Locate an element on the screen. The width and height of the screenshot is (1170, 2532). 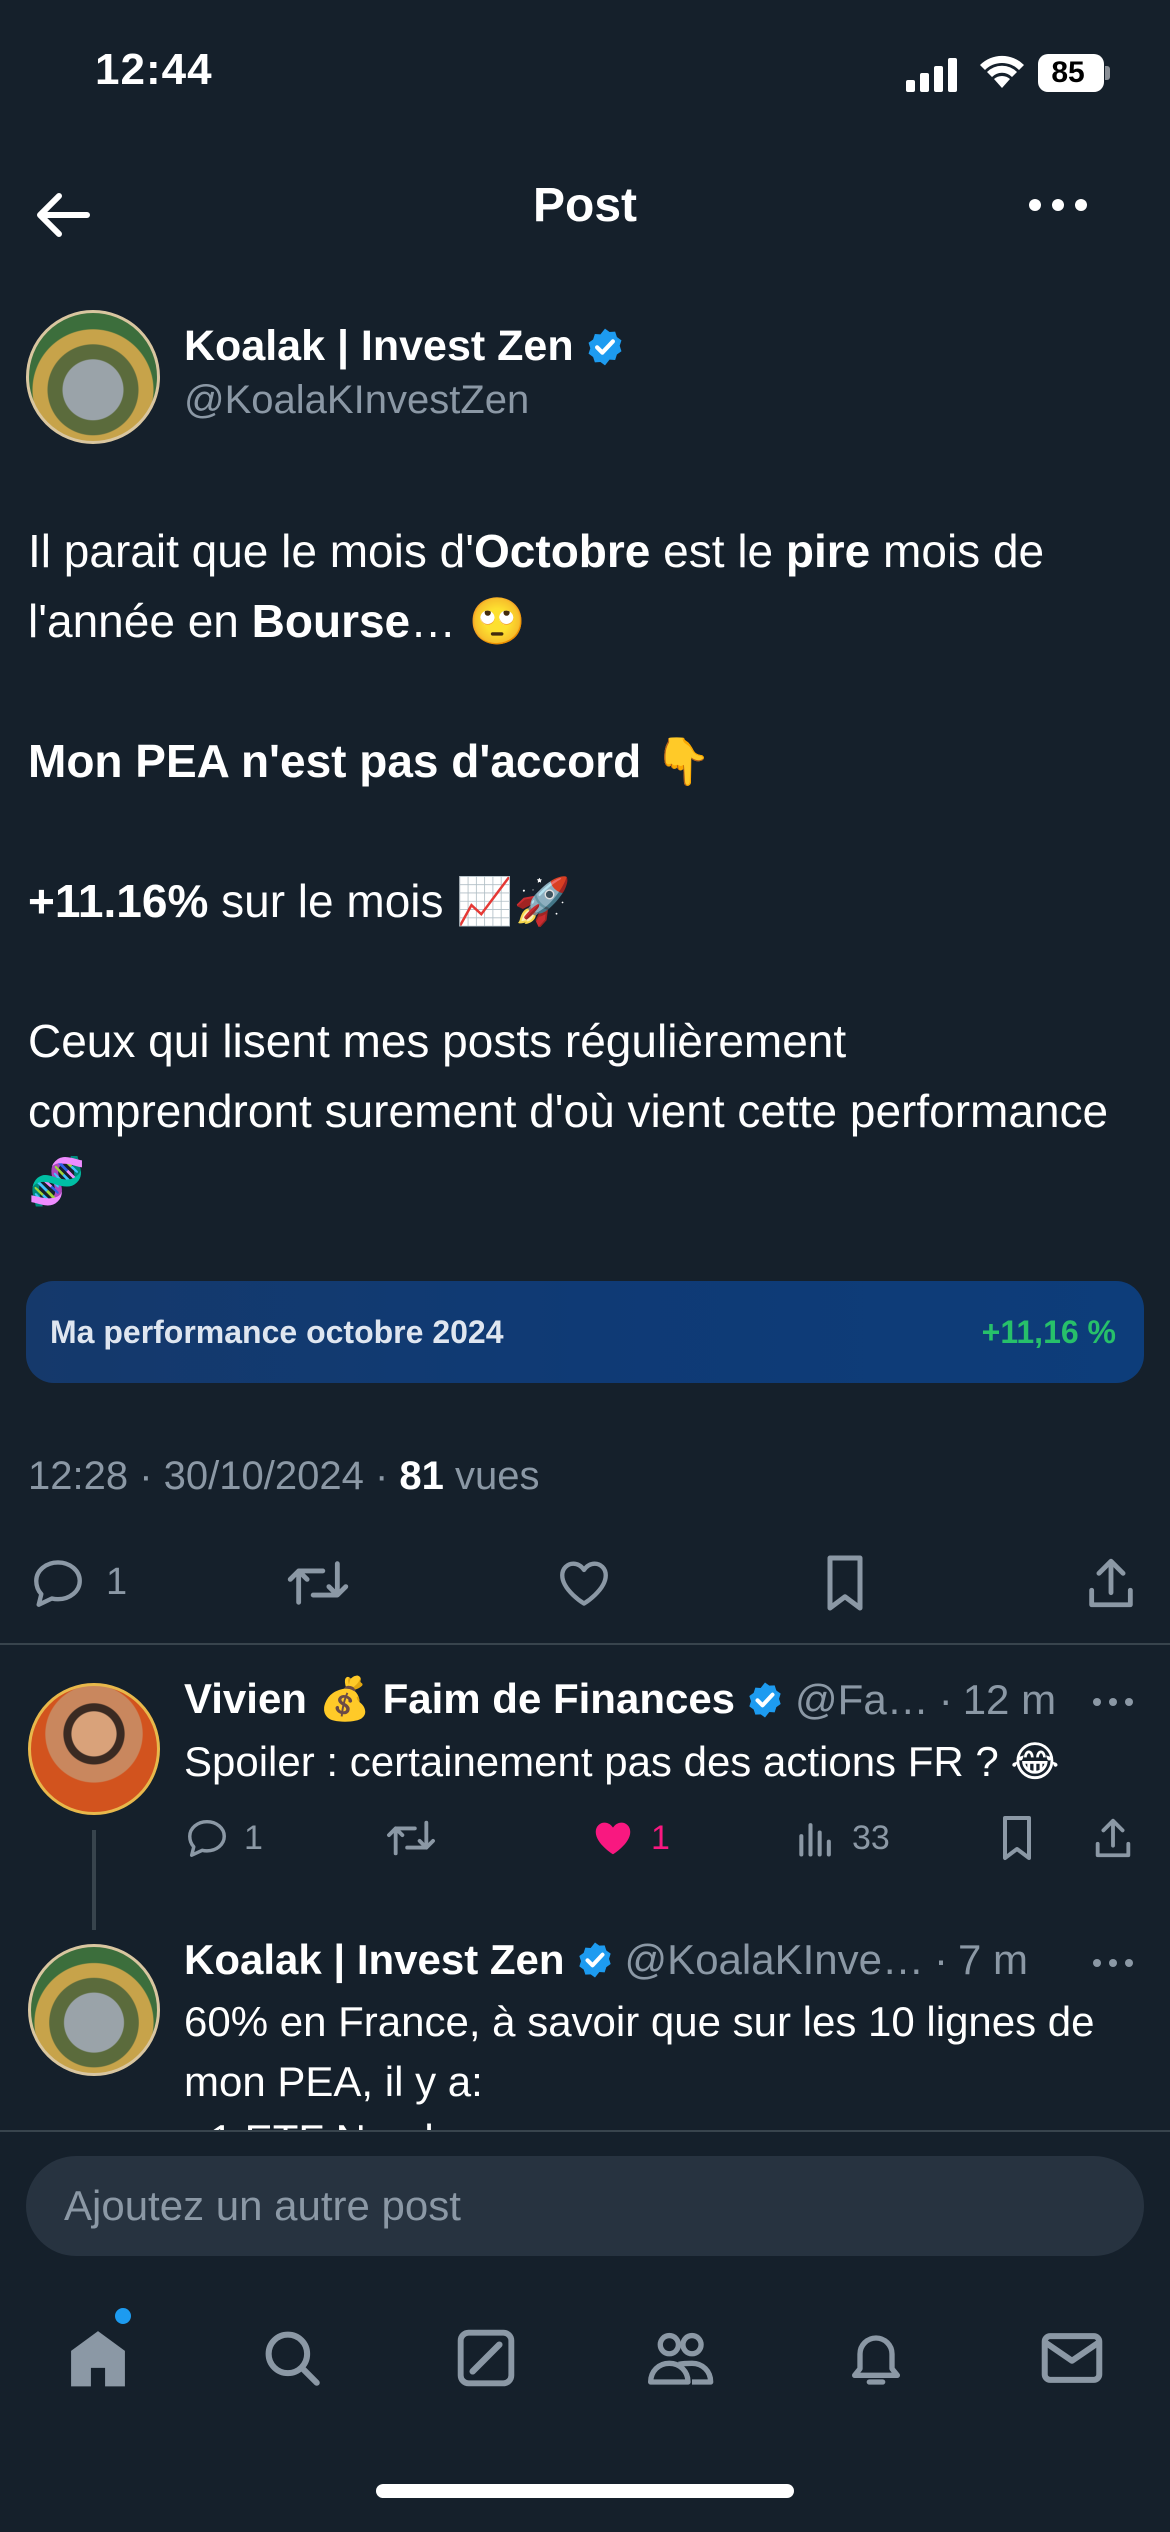
reply-header: Koalak | Invest Zen @KoalaKInve… · 7 m is located at coordinates (606, 1960).